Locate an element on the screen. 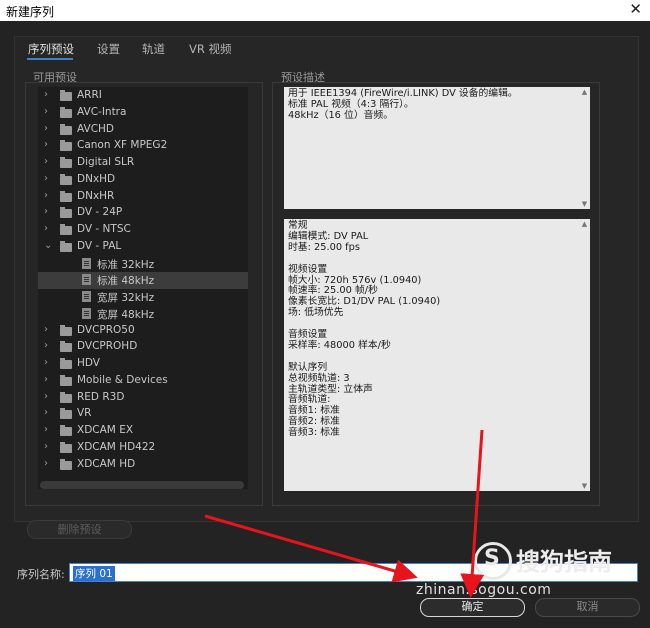  preset-folder-label: RED R3D is located at coordinates (101, 396).